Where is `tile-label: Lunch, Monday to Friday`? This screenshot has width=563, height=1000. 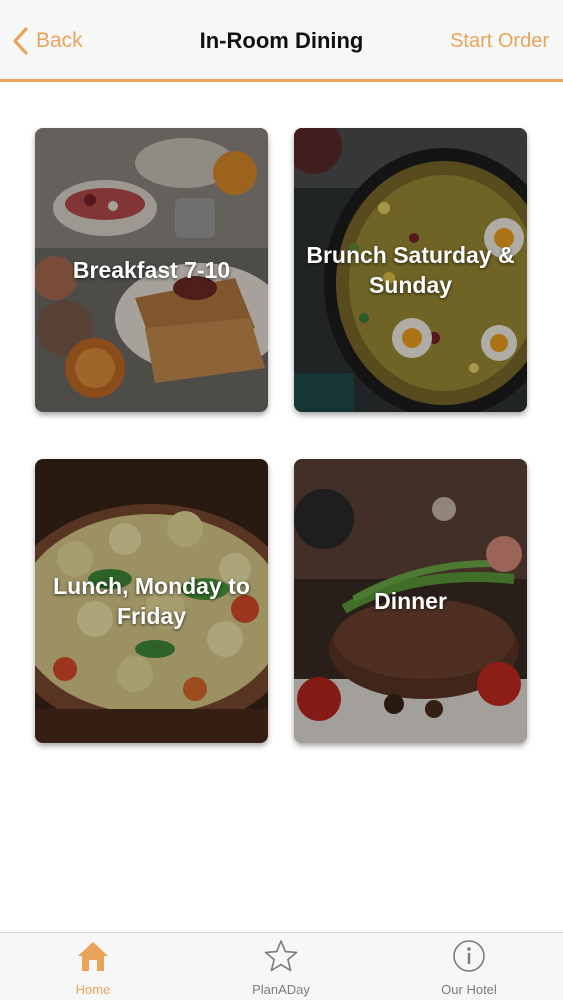 tile-label: Lunch, Monday to Friday is located at coordinates (151, 601).